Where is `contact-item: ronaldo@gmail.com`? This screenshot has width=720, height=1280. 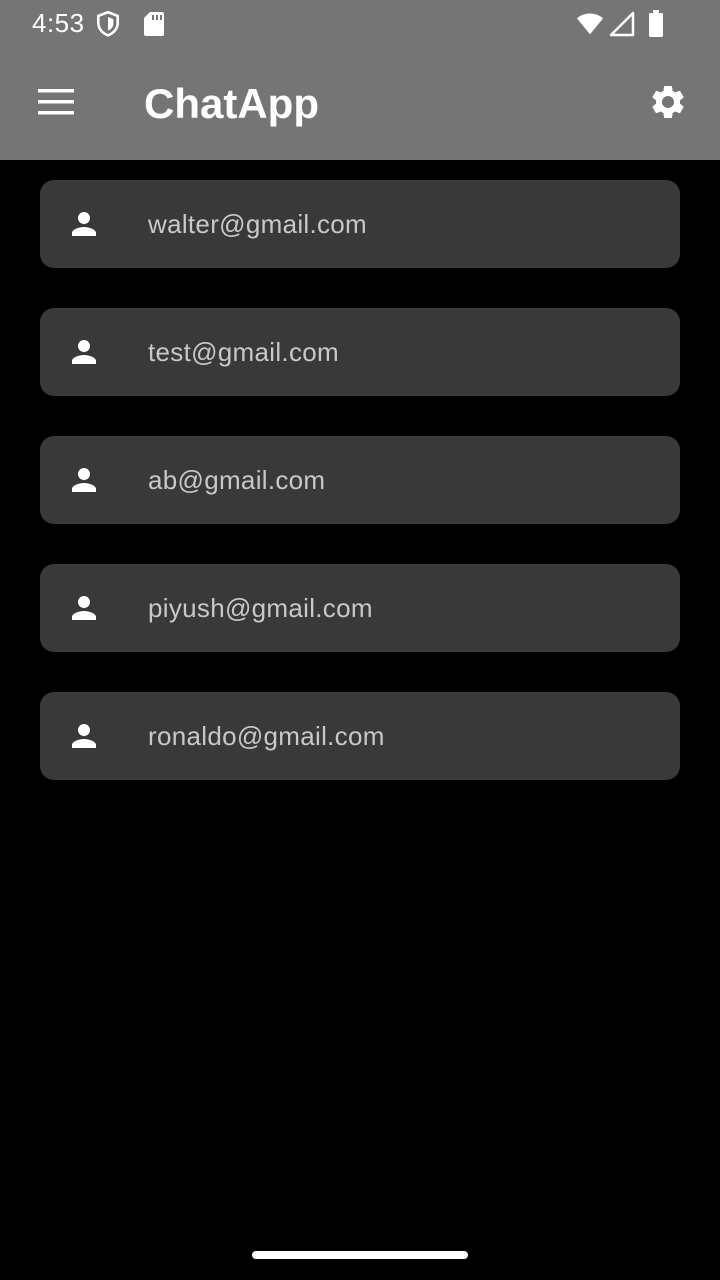 contact-item: ronaldo@gmail.com is located at coordinates (360, 736).